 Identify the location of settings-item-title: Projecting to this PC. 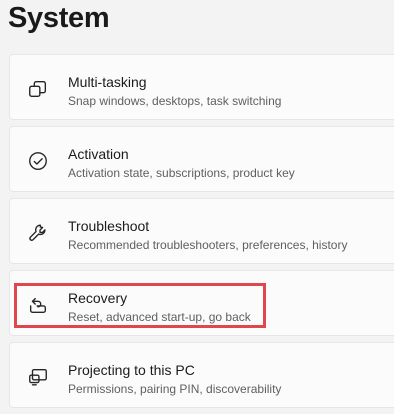
(131, 370).